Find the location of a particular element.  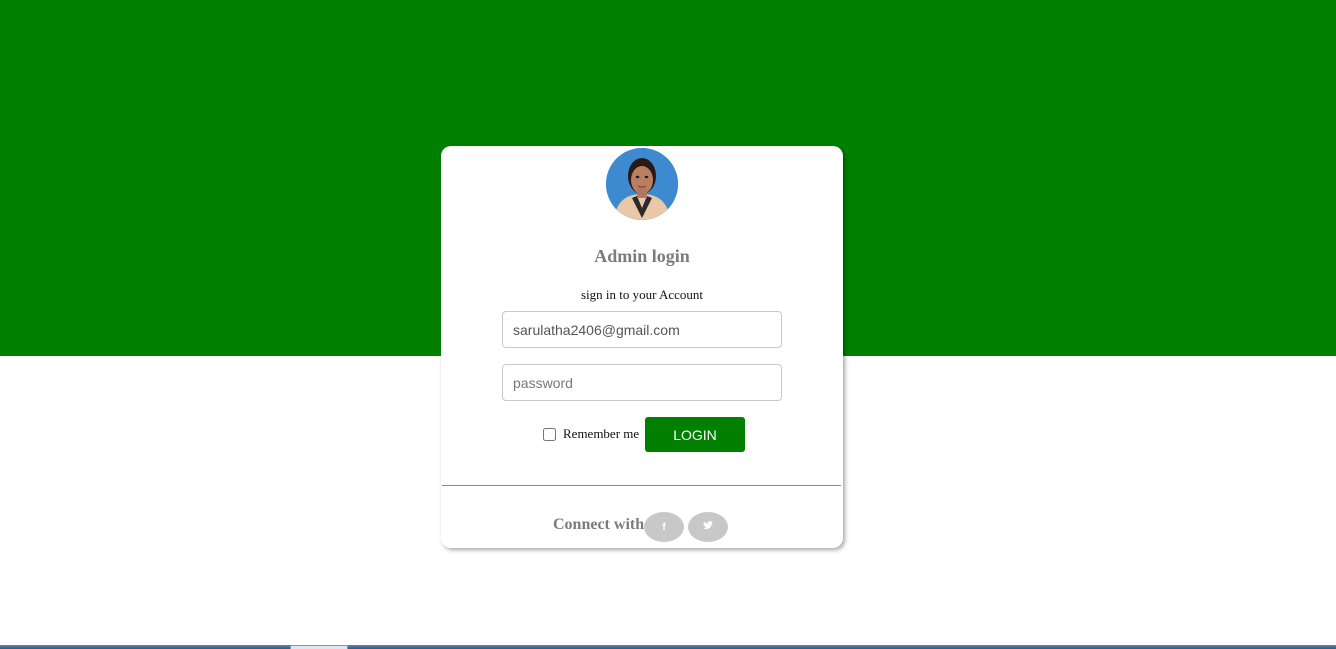

remember-me-checkbox is located at coordinates (549, 434).